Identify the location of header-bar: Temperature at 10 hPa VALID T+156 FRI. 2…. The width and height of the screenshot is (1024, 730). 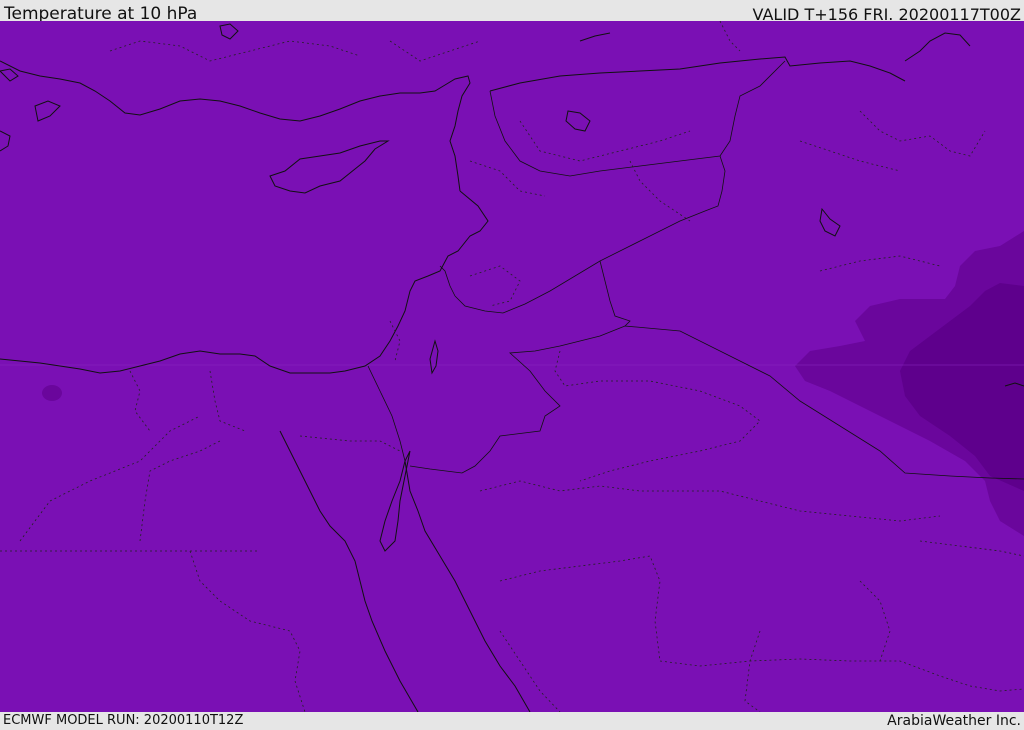
(512, 12).